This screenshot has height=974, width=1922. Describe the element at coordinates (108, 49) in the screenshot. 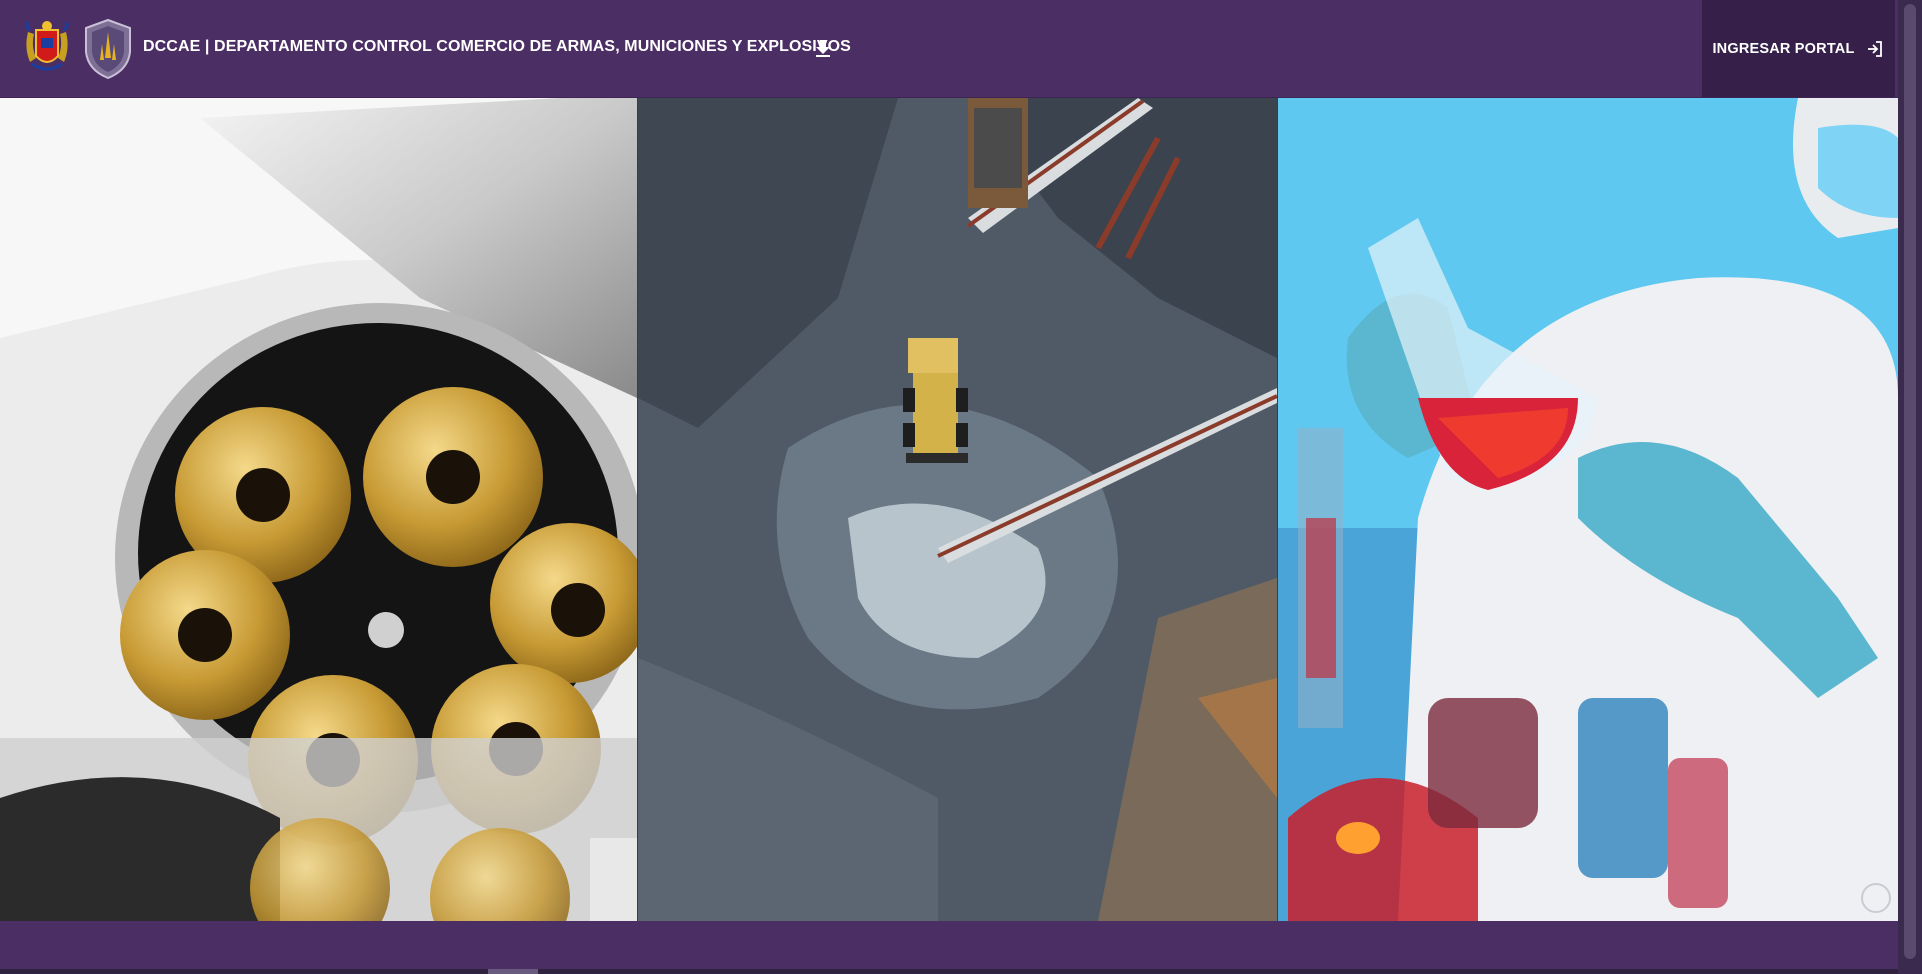

I see `shield-logo` at that location.